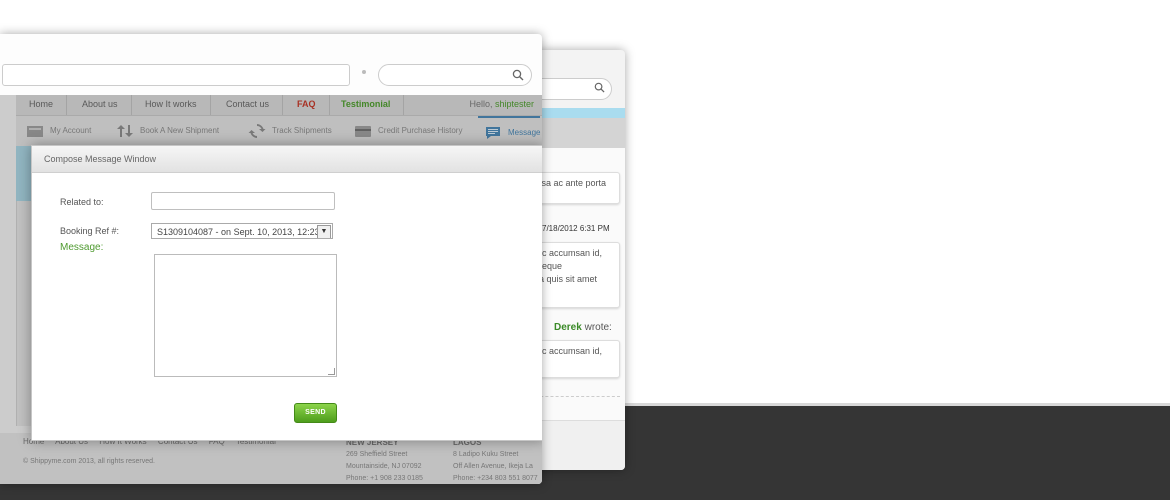 The height and width of the screenshot is (500, 1170). Describe the element at coordinates (571, 89) in the screenshot. I see `back-search-input` at that location.